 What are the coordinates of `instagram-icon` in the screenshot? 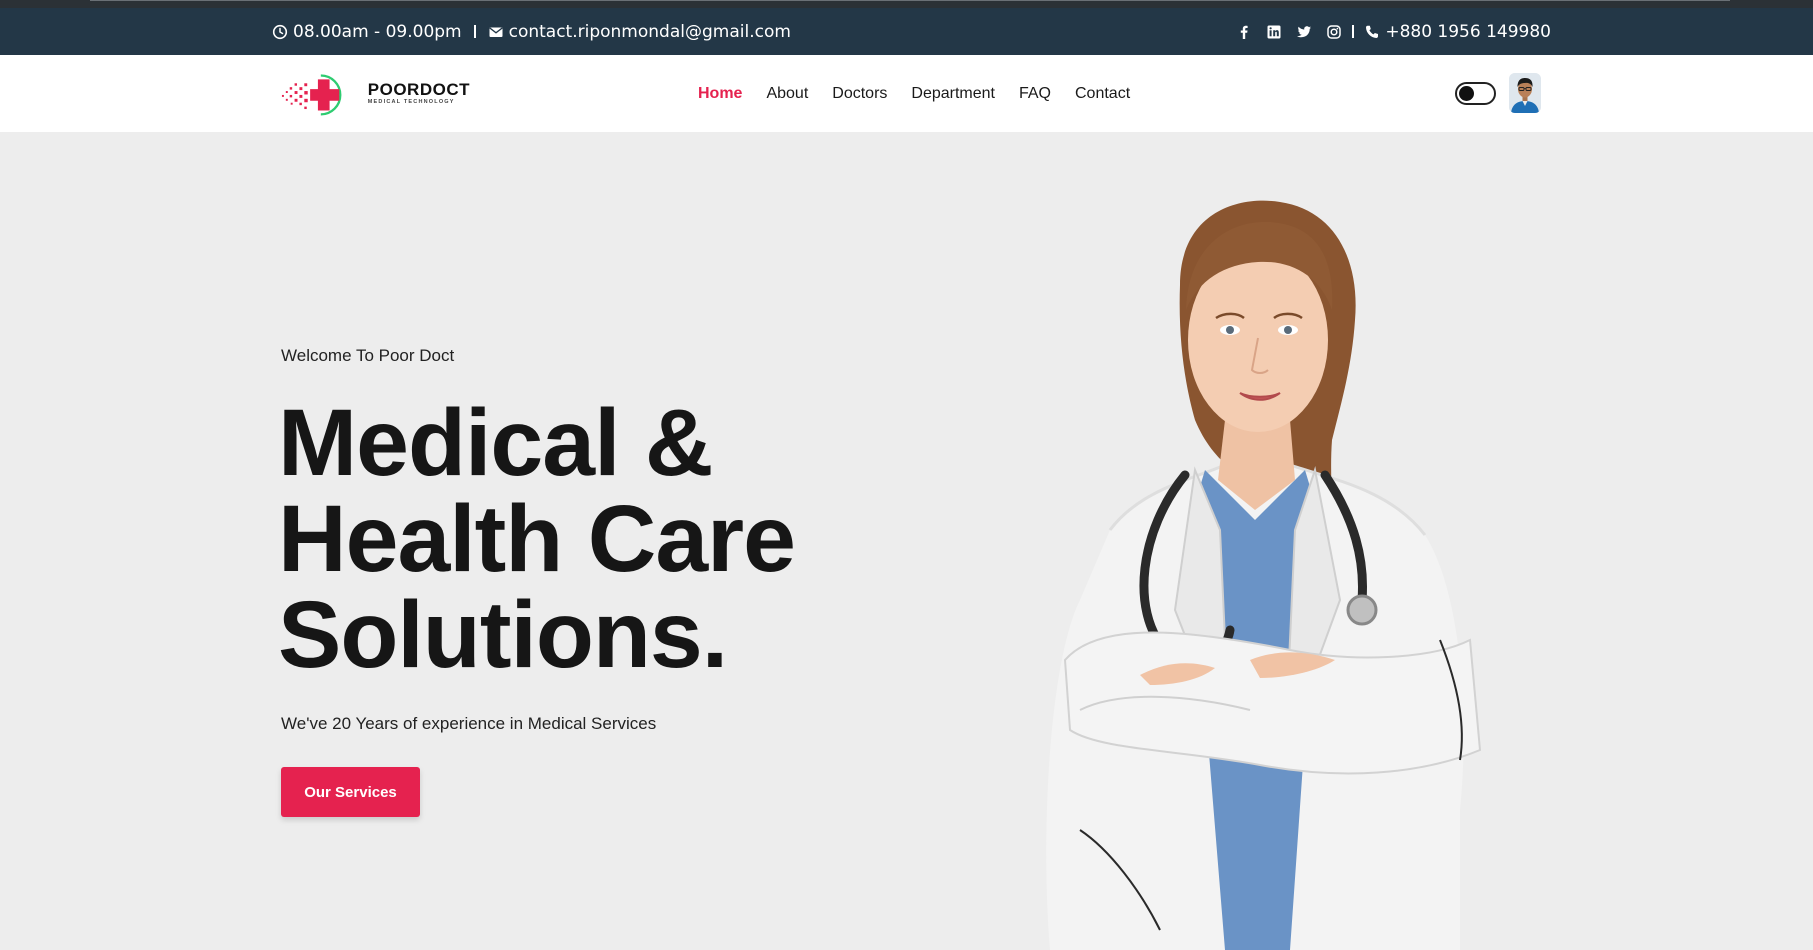 It's located at (1334, 32).